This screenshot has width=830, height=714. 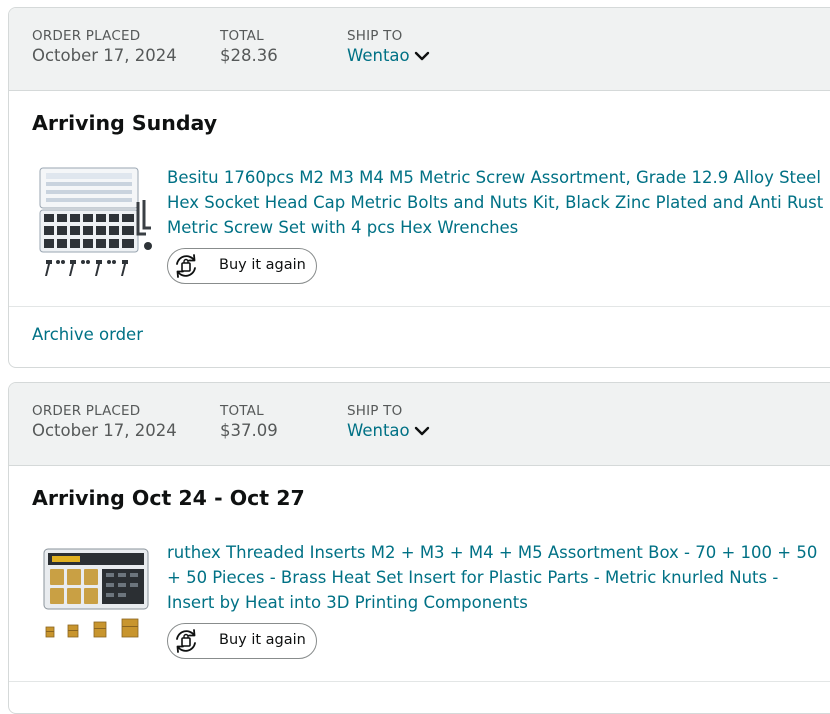 I want to click on order-footer, so click(x=419, y=697).